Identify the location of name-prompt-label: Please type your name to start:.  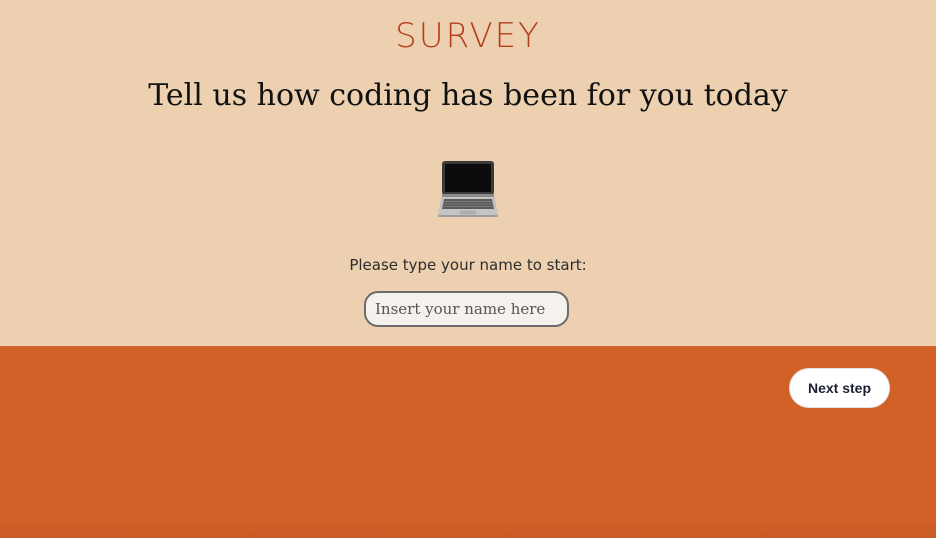
(468, 265).